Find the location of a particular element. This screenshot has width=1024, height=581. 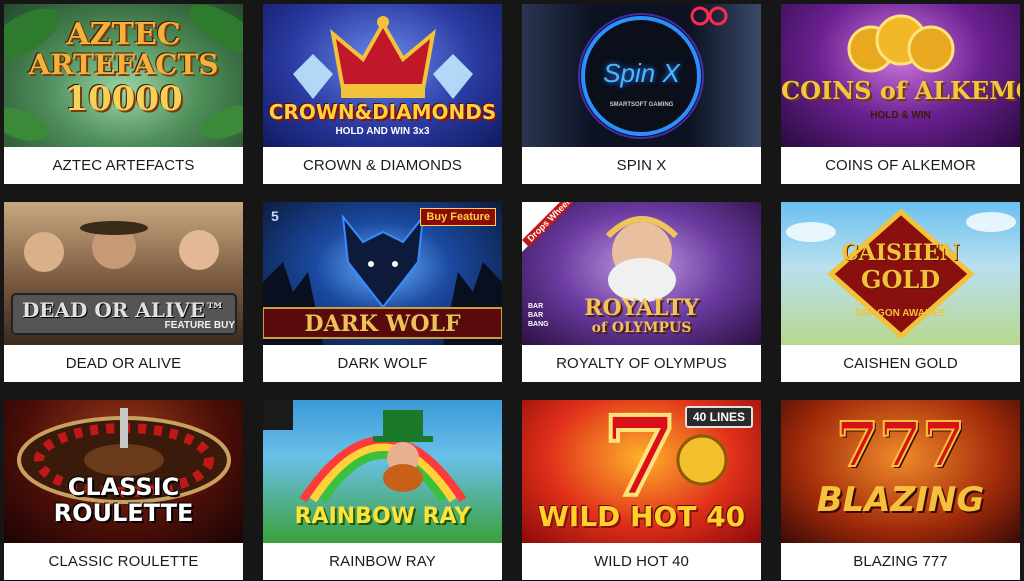

game-logo: WILD HOT 40 is located at coordinates (641, 516).